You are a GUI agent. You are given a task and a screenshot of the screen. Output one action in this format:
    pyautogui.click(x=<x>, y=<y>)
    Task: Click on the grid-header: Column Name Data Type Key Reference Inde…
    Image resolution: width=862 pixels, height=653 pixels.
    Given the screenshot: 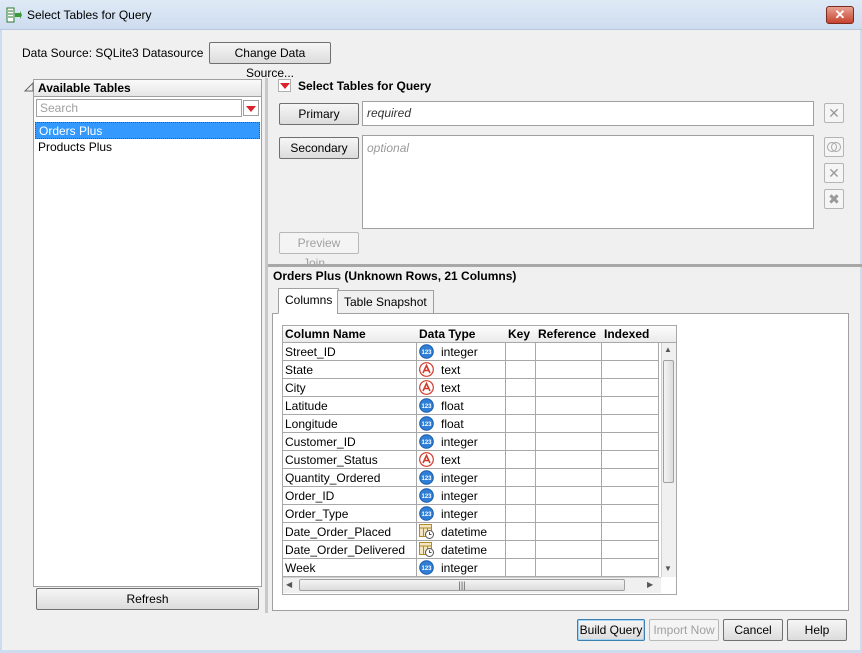 What is the action you would take?
    pyautogui.click(x=479, y=334)
    